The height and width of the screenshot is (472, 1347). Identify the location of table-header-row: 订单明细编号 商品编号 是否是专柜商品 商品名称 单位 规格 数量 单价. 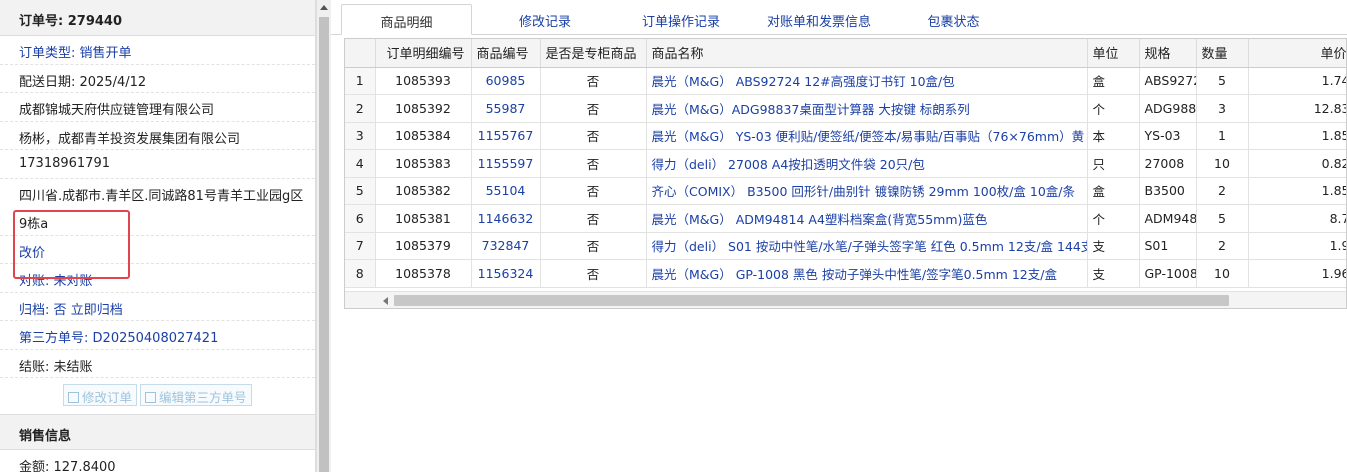
(845, 53).